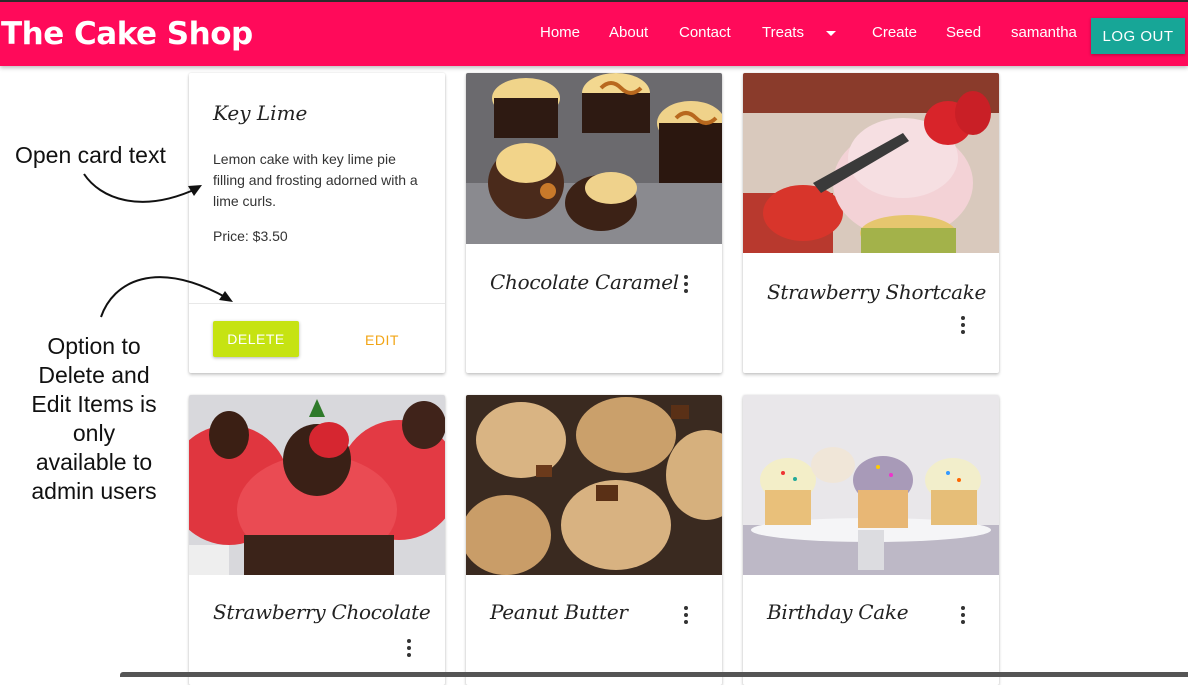 This screenshot has width=1188, height=685. I want to click on dropdown-caret-icon, so click(831, 33).